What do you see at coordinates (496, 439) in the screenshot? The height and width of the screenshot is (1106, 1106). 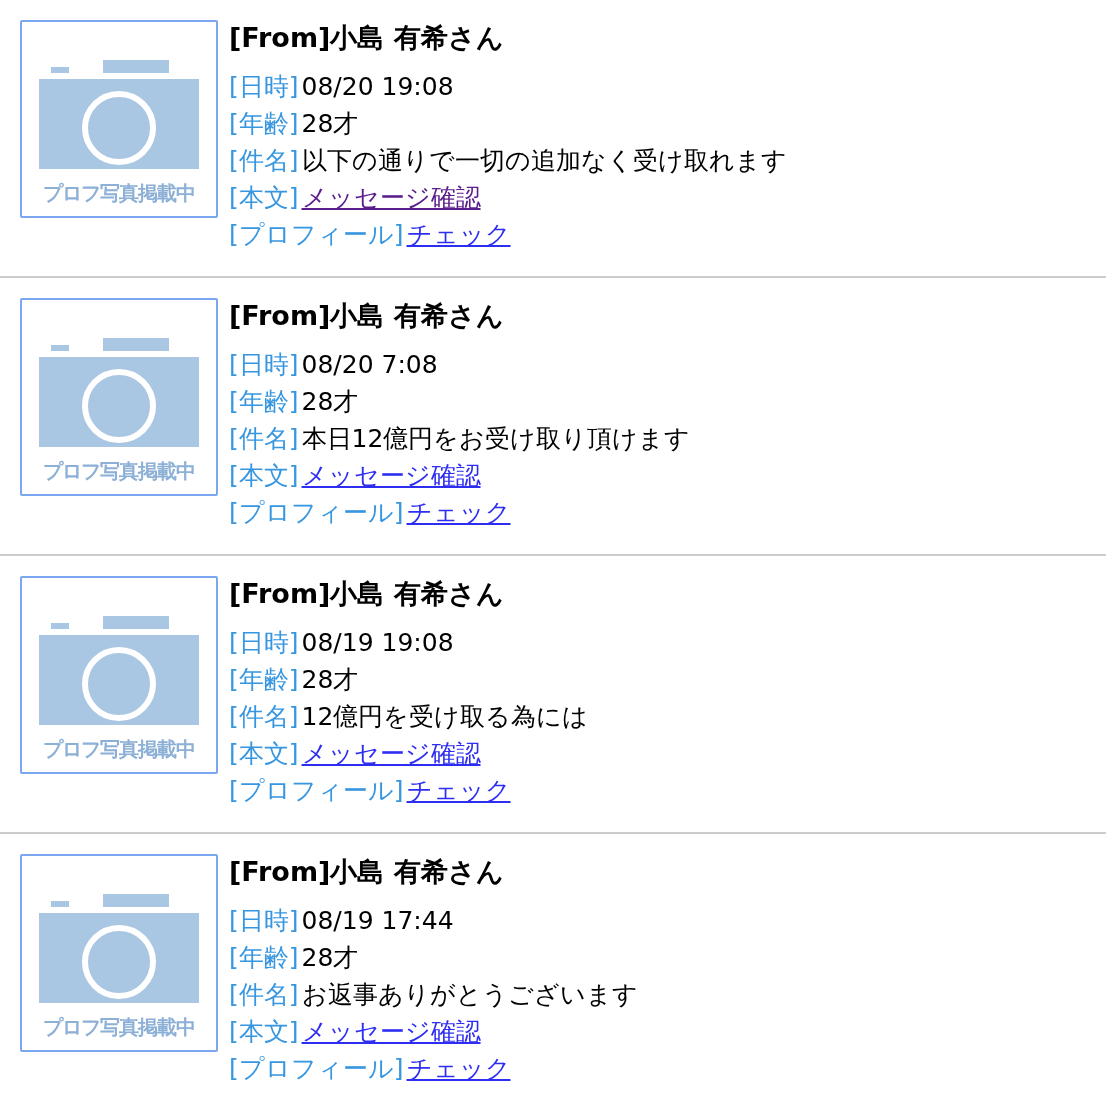 I see `field-value: 本日12億円をお受け取り頂けます` at bounding box center [496, 439].